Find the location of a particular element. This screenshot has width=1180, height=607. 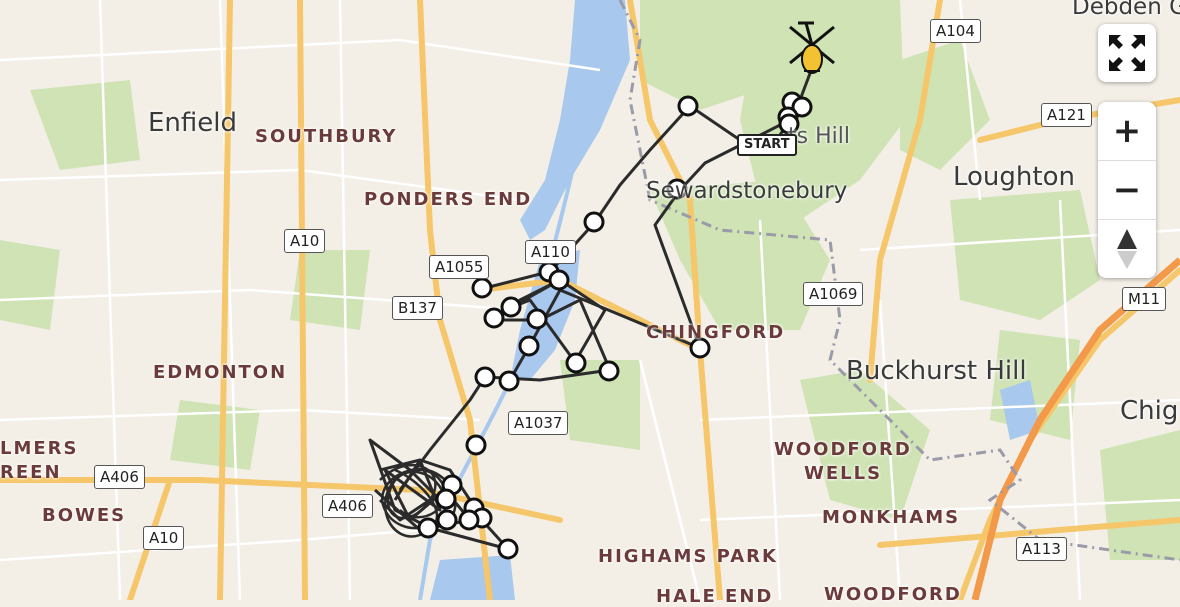

place-chigwell: Chig is located at coordinates (1149, 411).